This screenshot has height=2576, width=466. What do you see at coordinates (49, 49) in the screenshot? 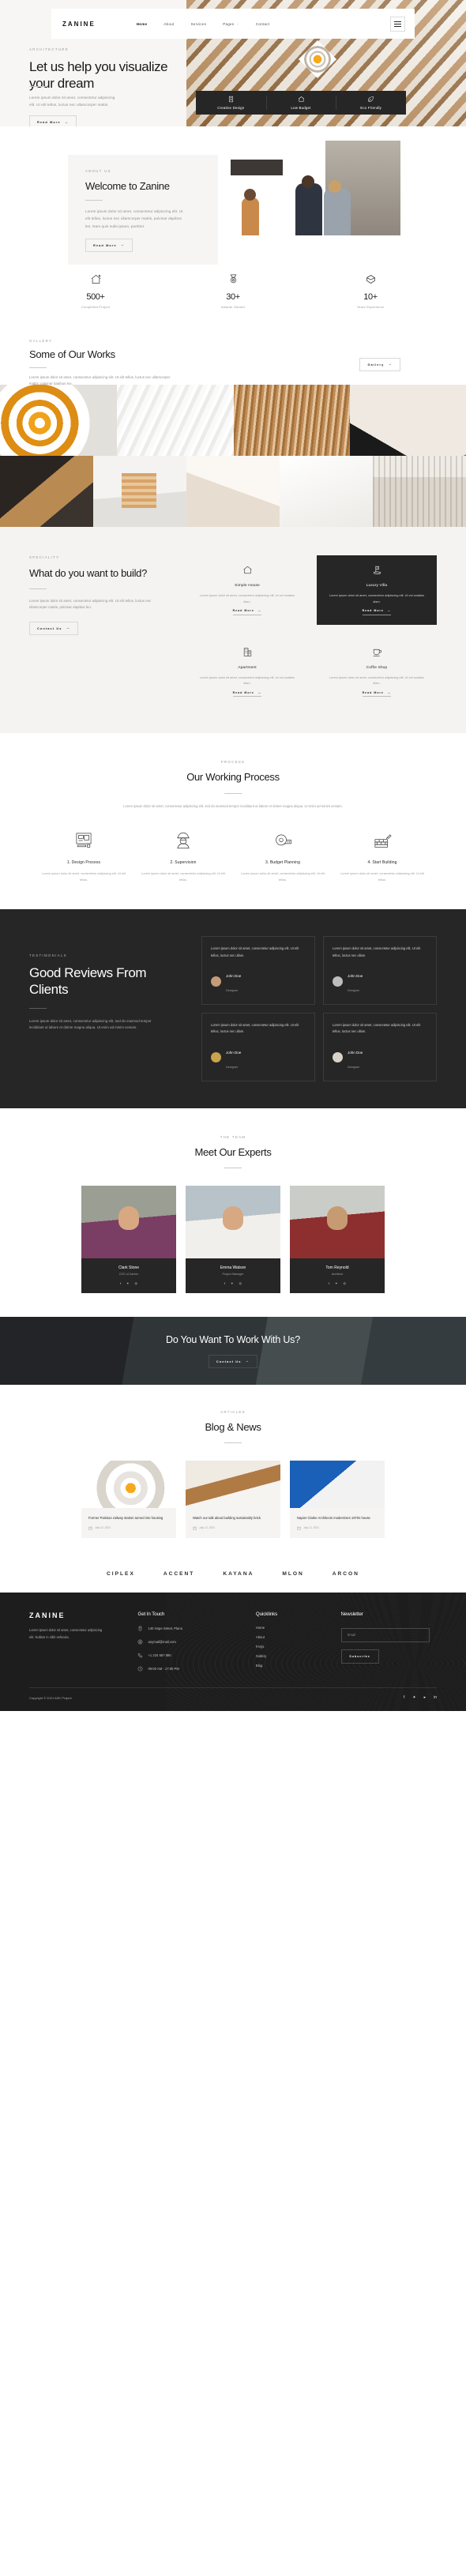
I see `hero-eyebrow: ARCHITECTURE` at bounding box center [49, 49].